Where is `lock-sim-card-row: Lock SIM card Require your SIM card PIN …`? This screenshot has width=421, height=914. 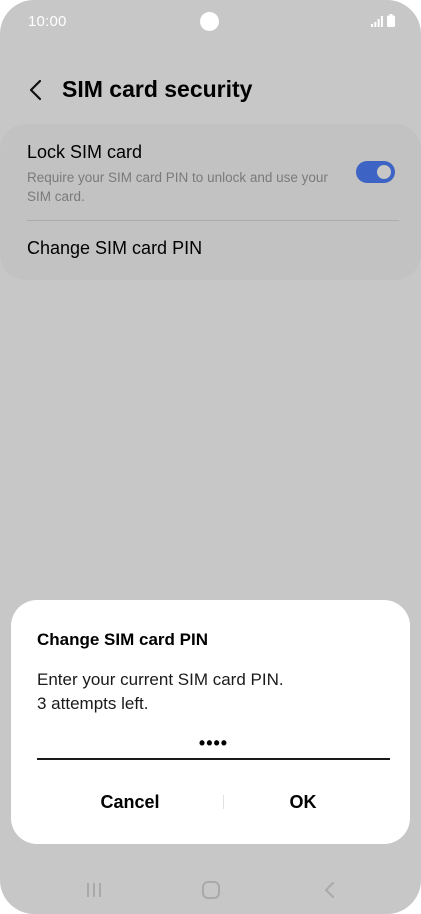 lock-sim-card-row: Lock SIM card Require your SIM card PIN … is located at coordinates (210, 172).